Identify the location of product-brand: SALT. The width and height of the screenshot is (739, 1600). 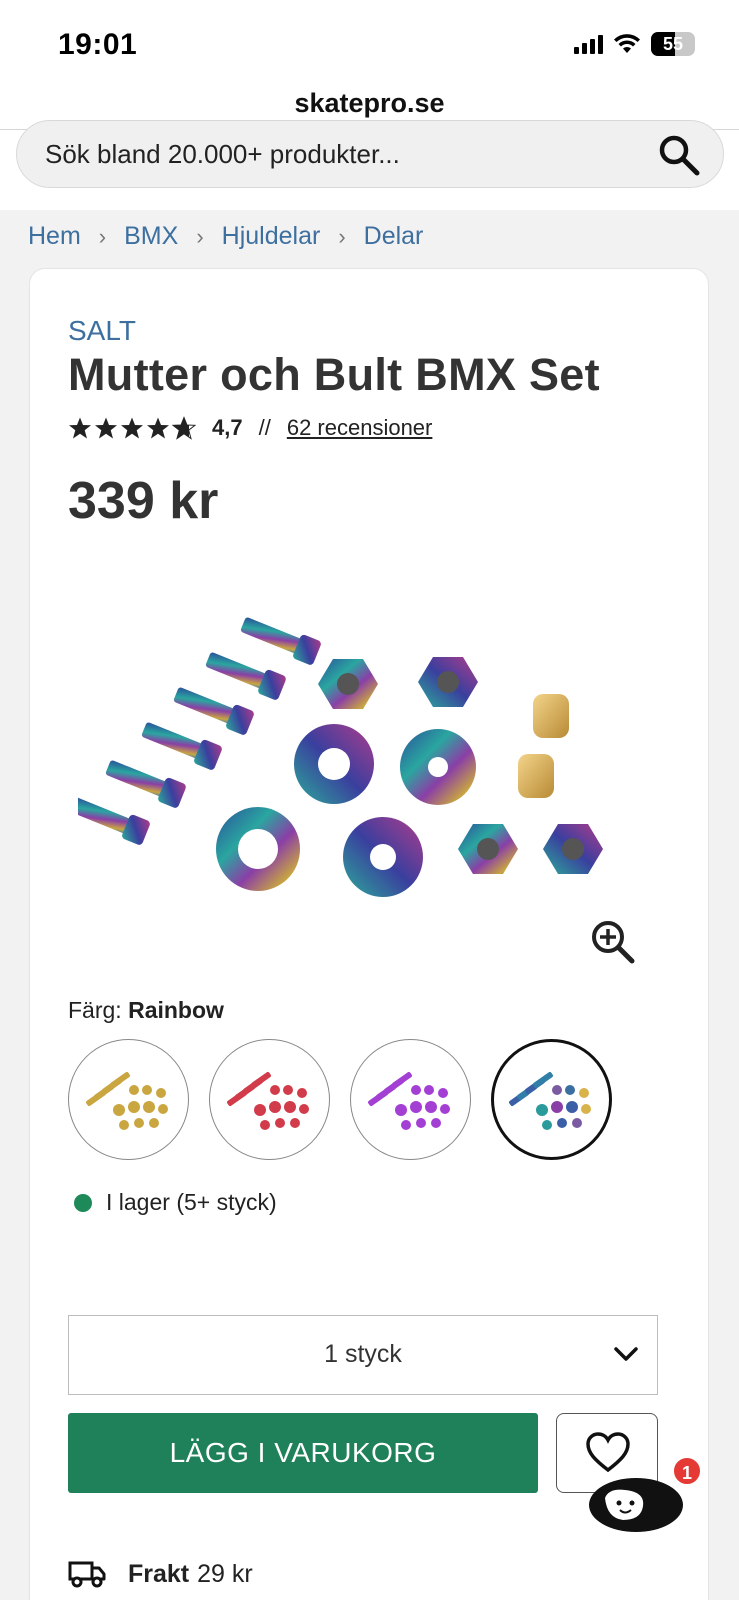
(102, 331).